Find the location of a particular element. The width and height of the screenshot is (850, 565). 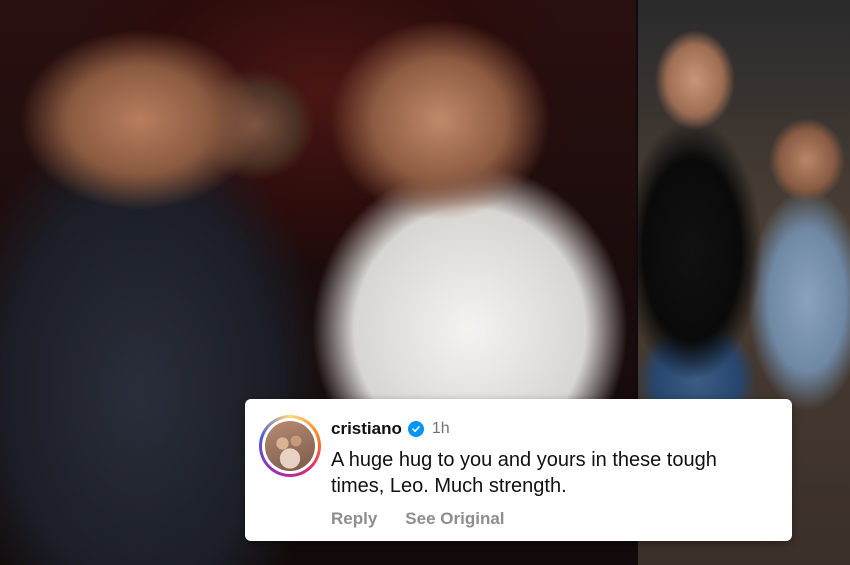

username: cristiano is located at coordinates (366, 429).